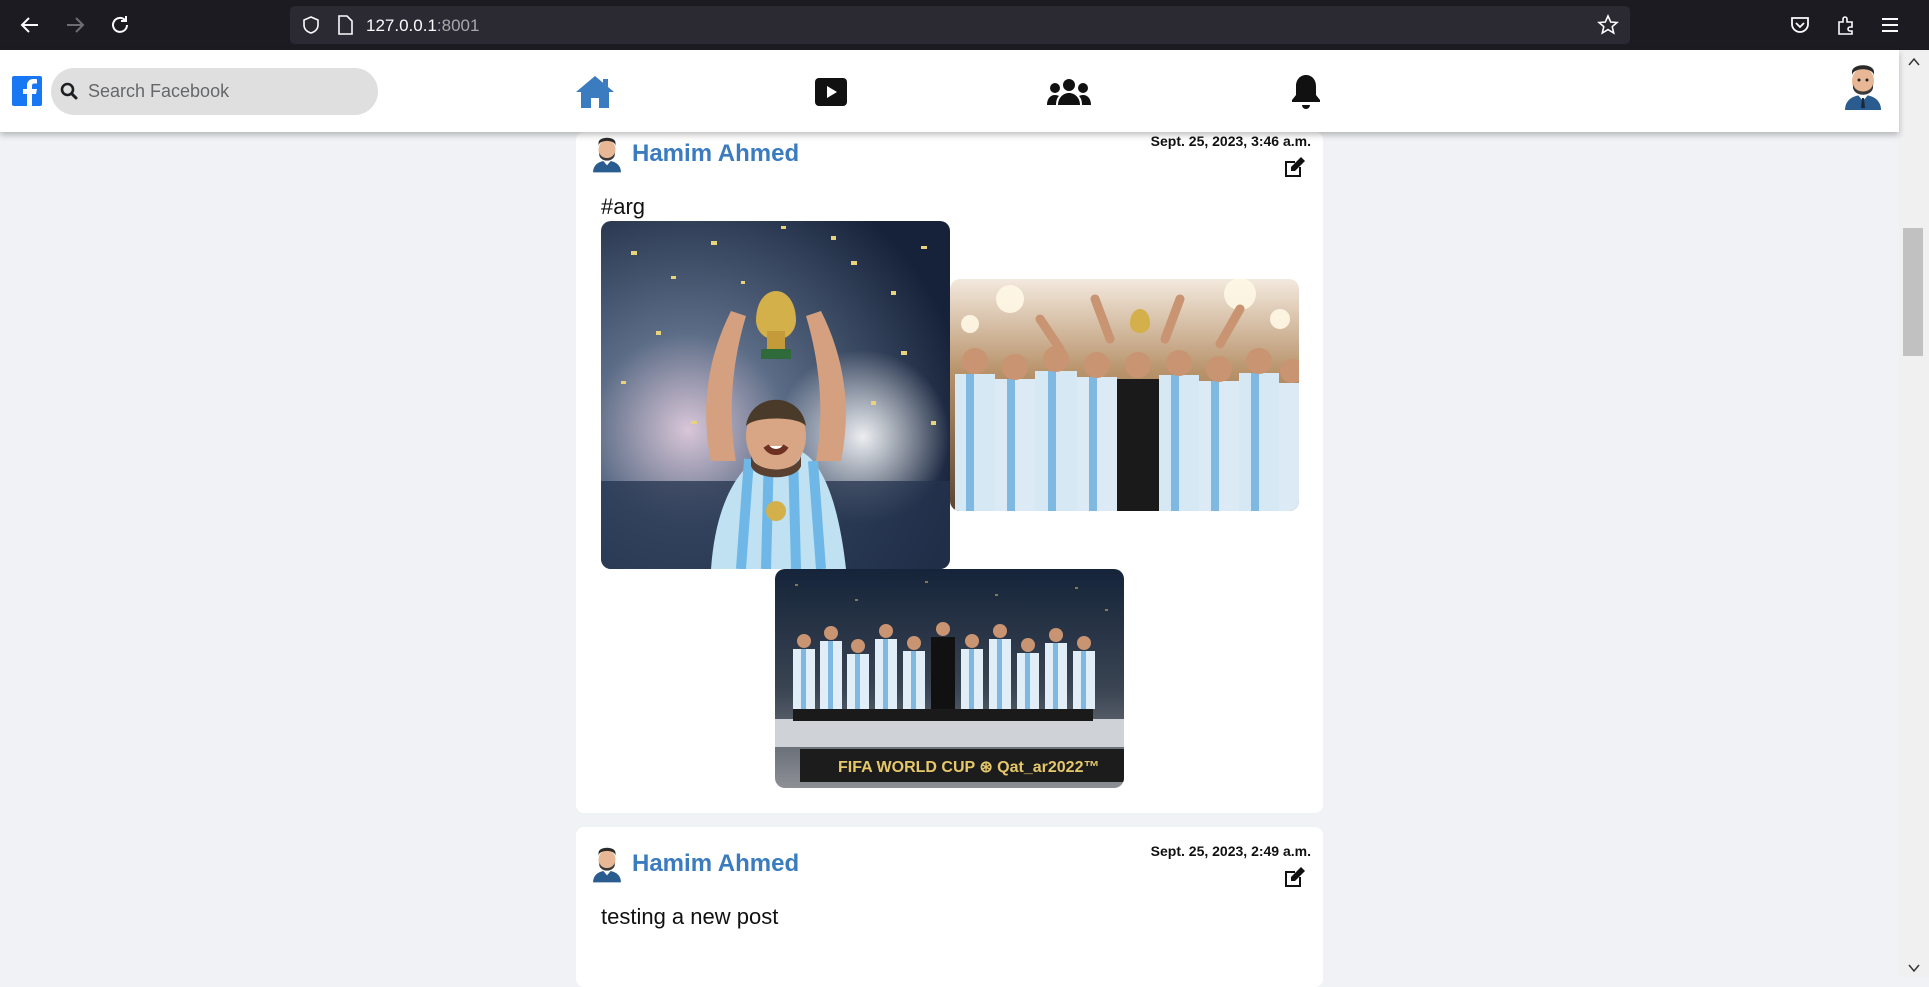  Describe the element at coordinates (345, 27) in the screenshot. I see `page-icon` at that location.